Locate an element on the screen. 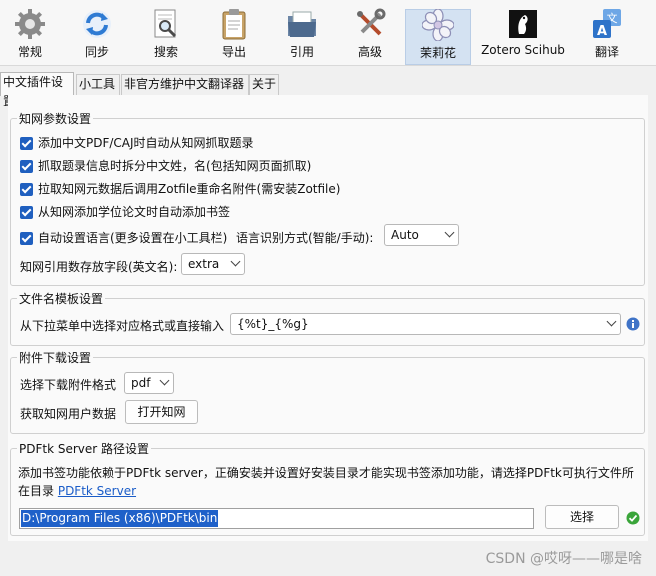 This screenshot has width=656, height=576. toolbar-export: 导出 is located at coordinates (234, 35).